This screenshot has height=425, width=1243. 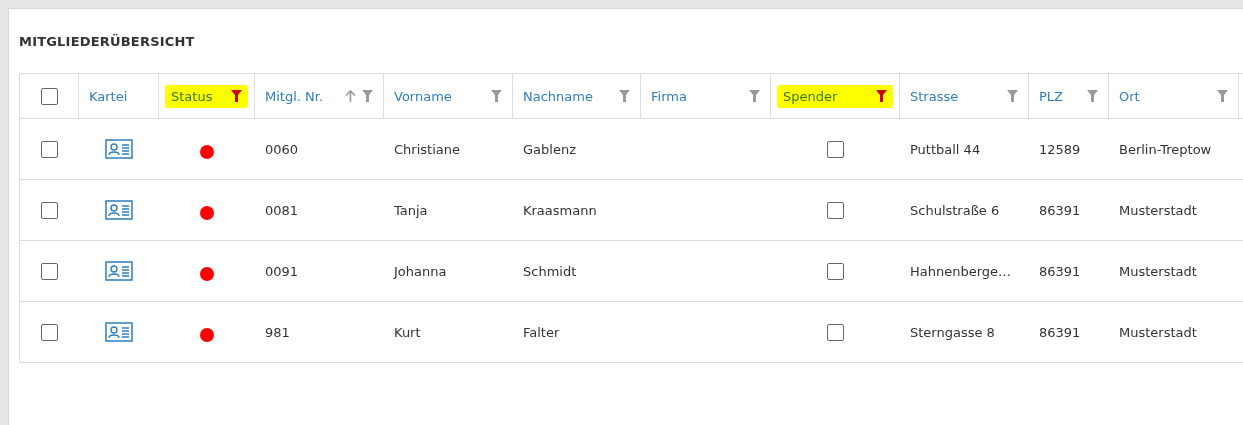 I want to click on column-header: PLZ, so click(x=1051, y=96).